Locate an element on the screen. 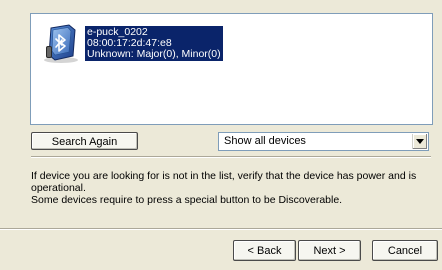  bluetooth-device-icon is located at coordinates (61, 43).